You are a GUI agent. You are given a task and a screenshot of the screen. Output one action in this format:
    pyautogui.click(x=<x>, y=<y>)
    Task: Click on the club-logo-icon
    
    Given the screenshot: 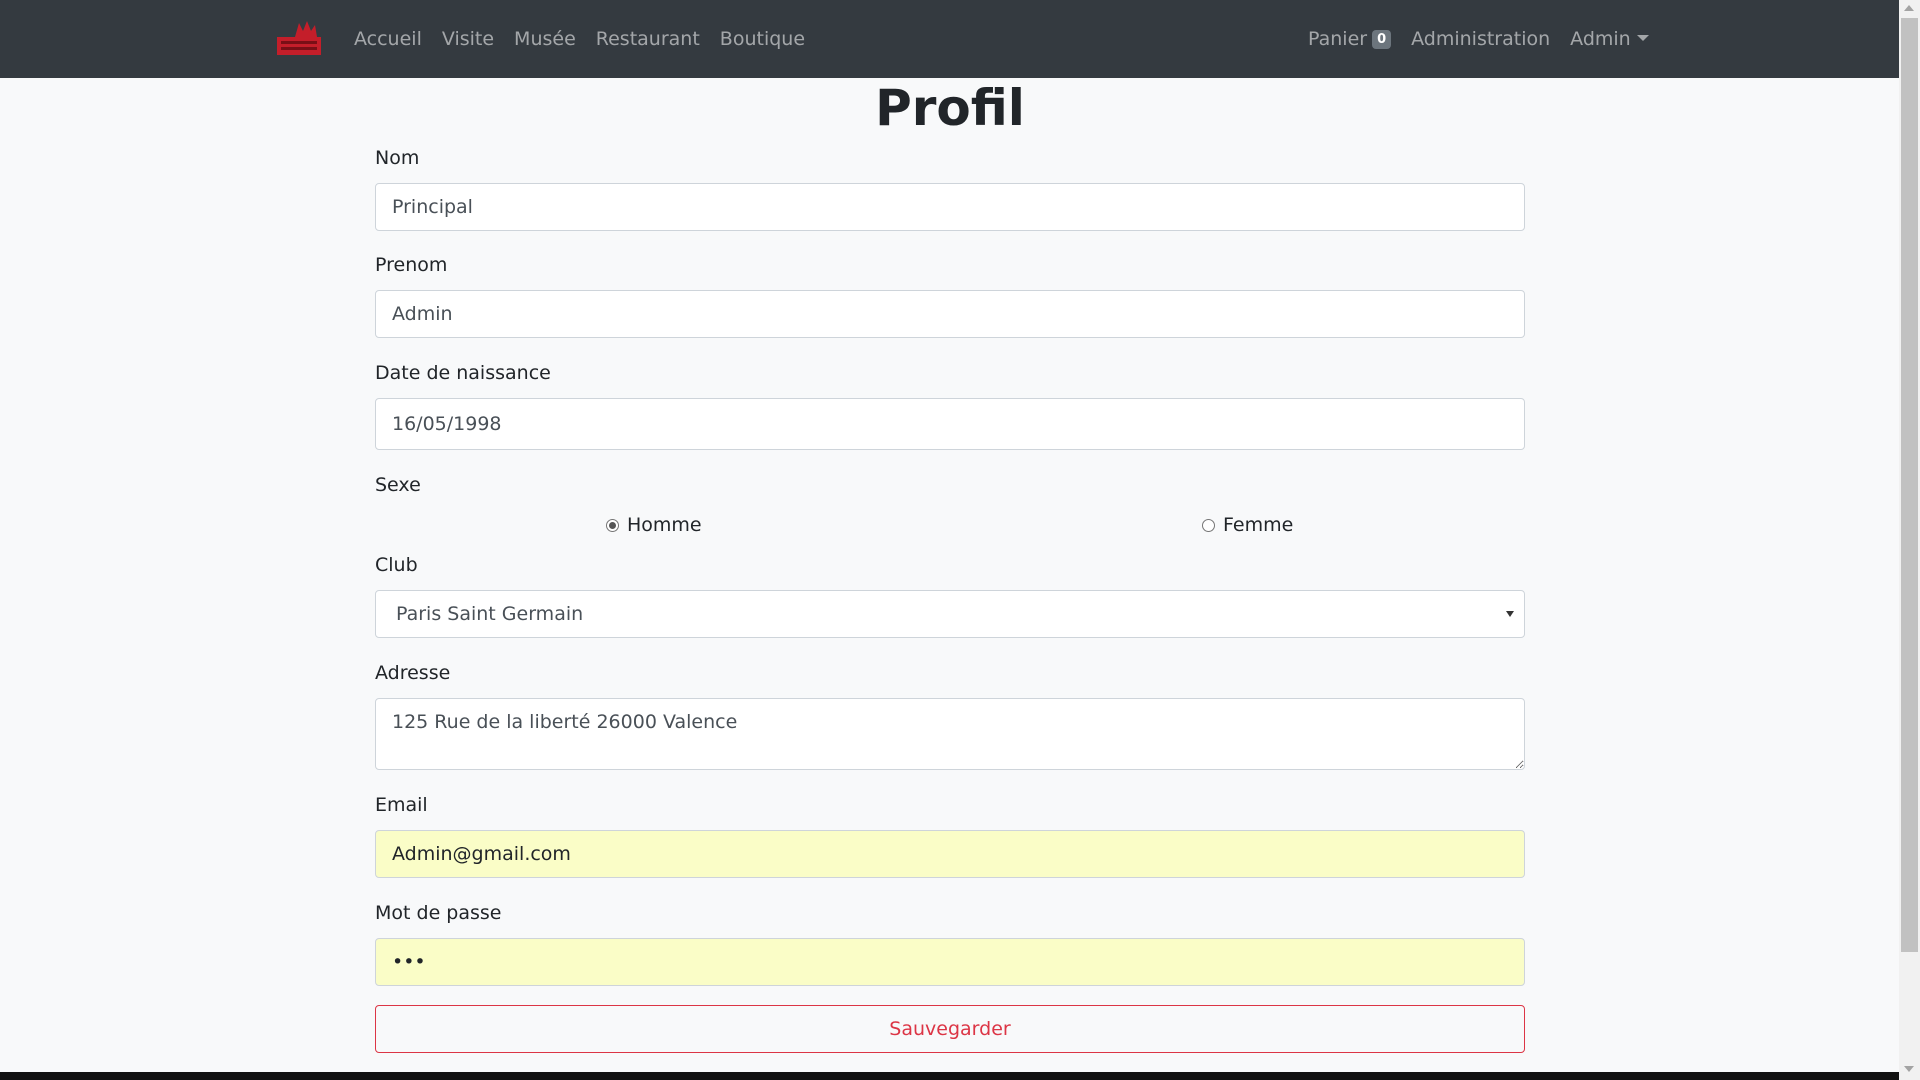 What is the action you would take?
    pyautogui.click(x=299, y=38)
    